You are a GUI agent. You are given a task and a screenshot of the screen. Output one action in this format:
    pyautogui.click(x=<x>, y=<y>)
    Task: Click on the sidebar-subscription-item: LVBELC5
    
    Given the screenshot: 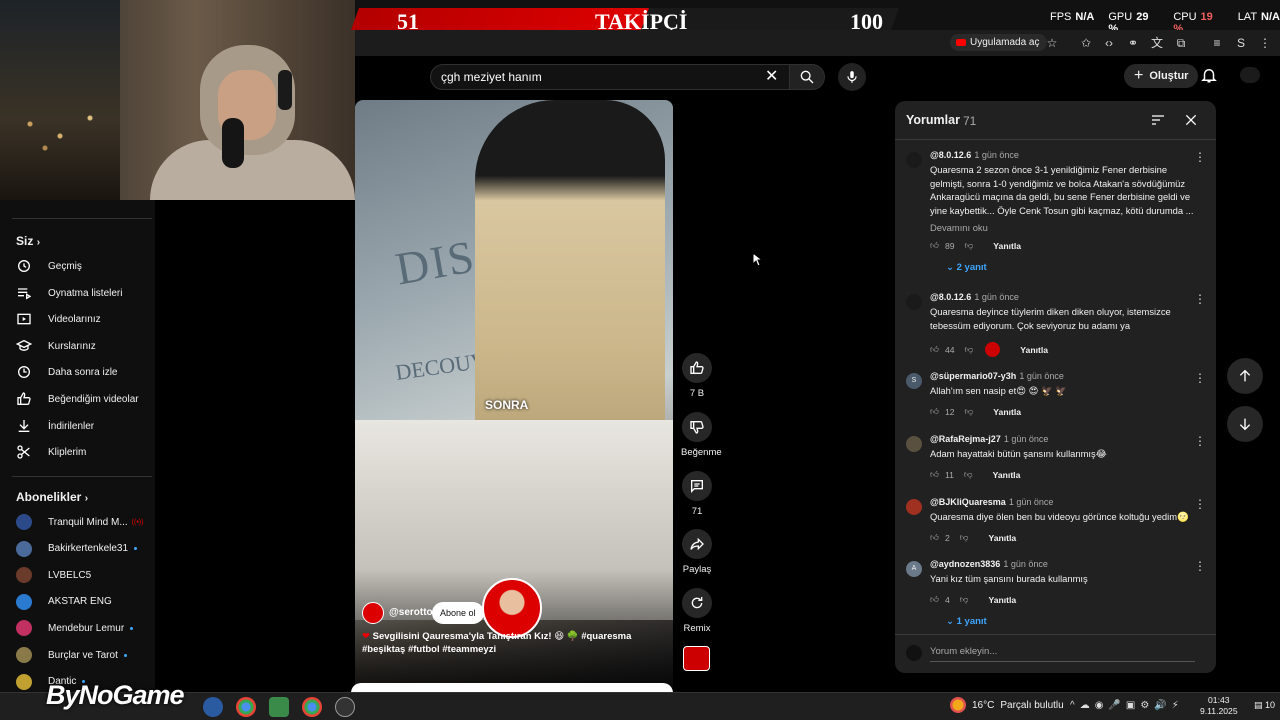 What is the action you would take?
    pyautogui.click(x=53, y=575)
    